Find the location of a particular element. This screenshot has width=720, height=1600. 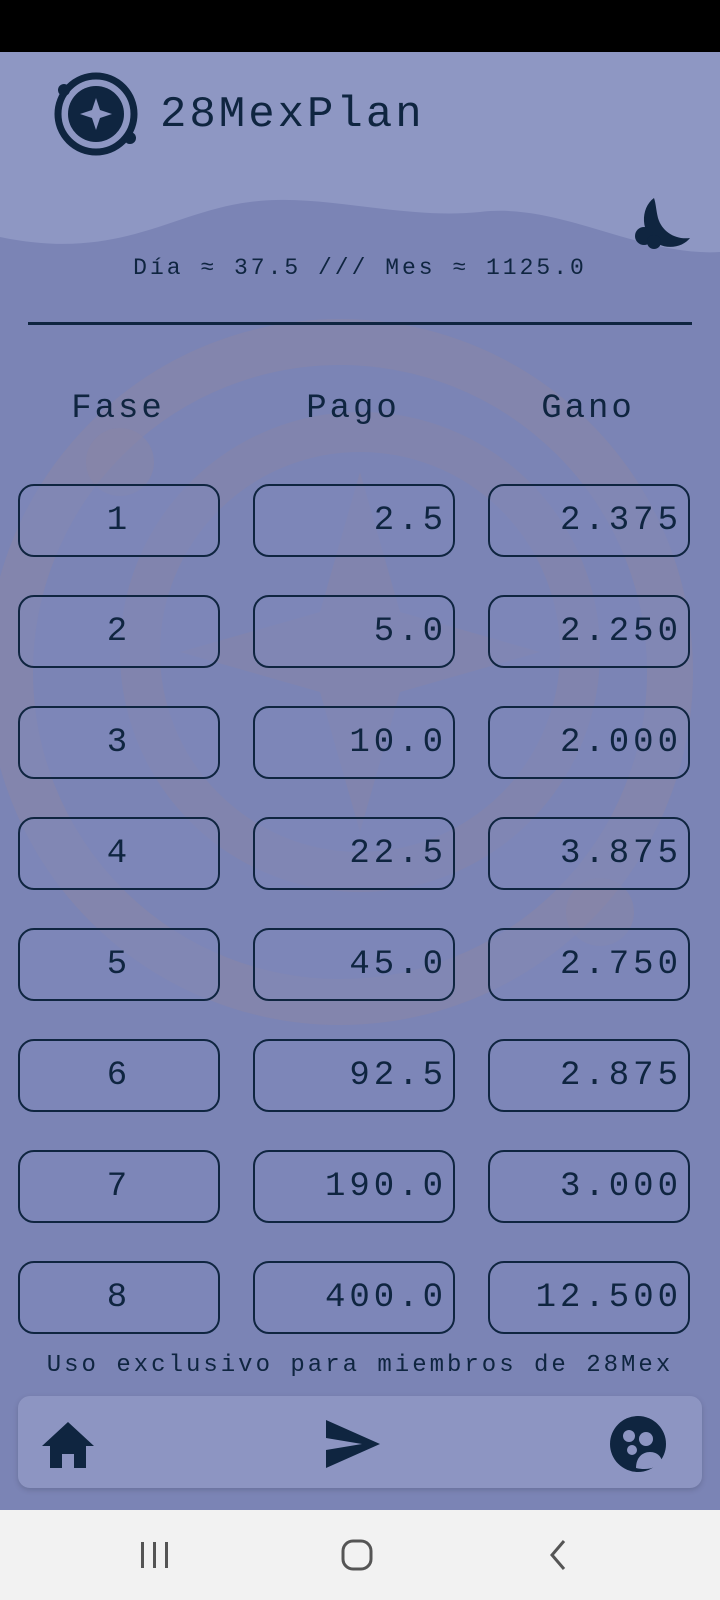

pago-cell: 2.5 is located at coordinates (354, 520).